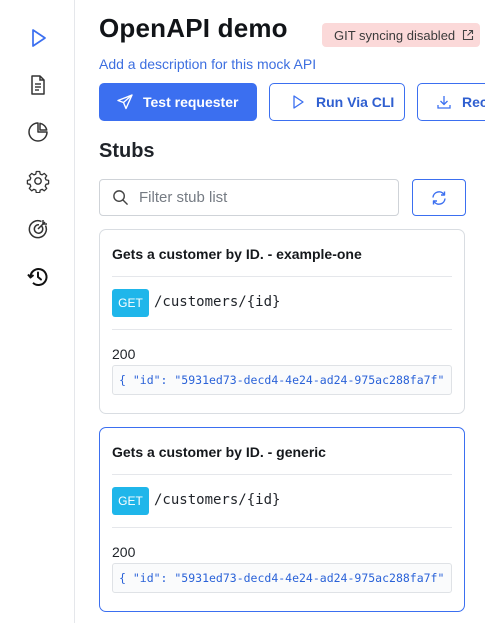 This screenshot has height=623, width=485. What do you see at coordinates (193, 28) in the screenshot?
I see `page-title: OpenAPI demo` at bounding box center [193, 28].